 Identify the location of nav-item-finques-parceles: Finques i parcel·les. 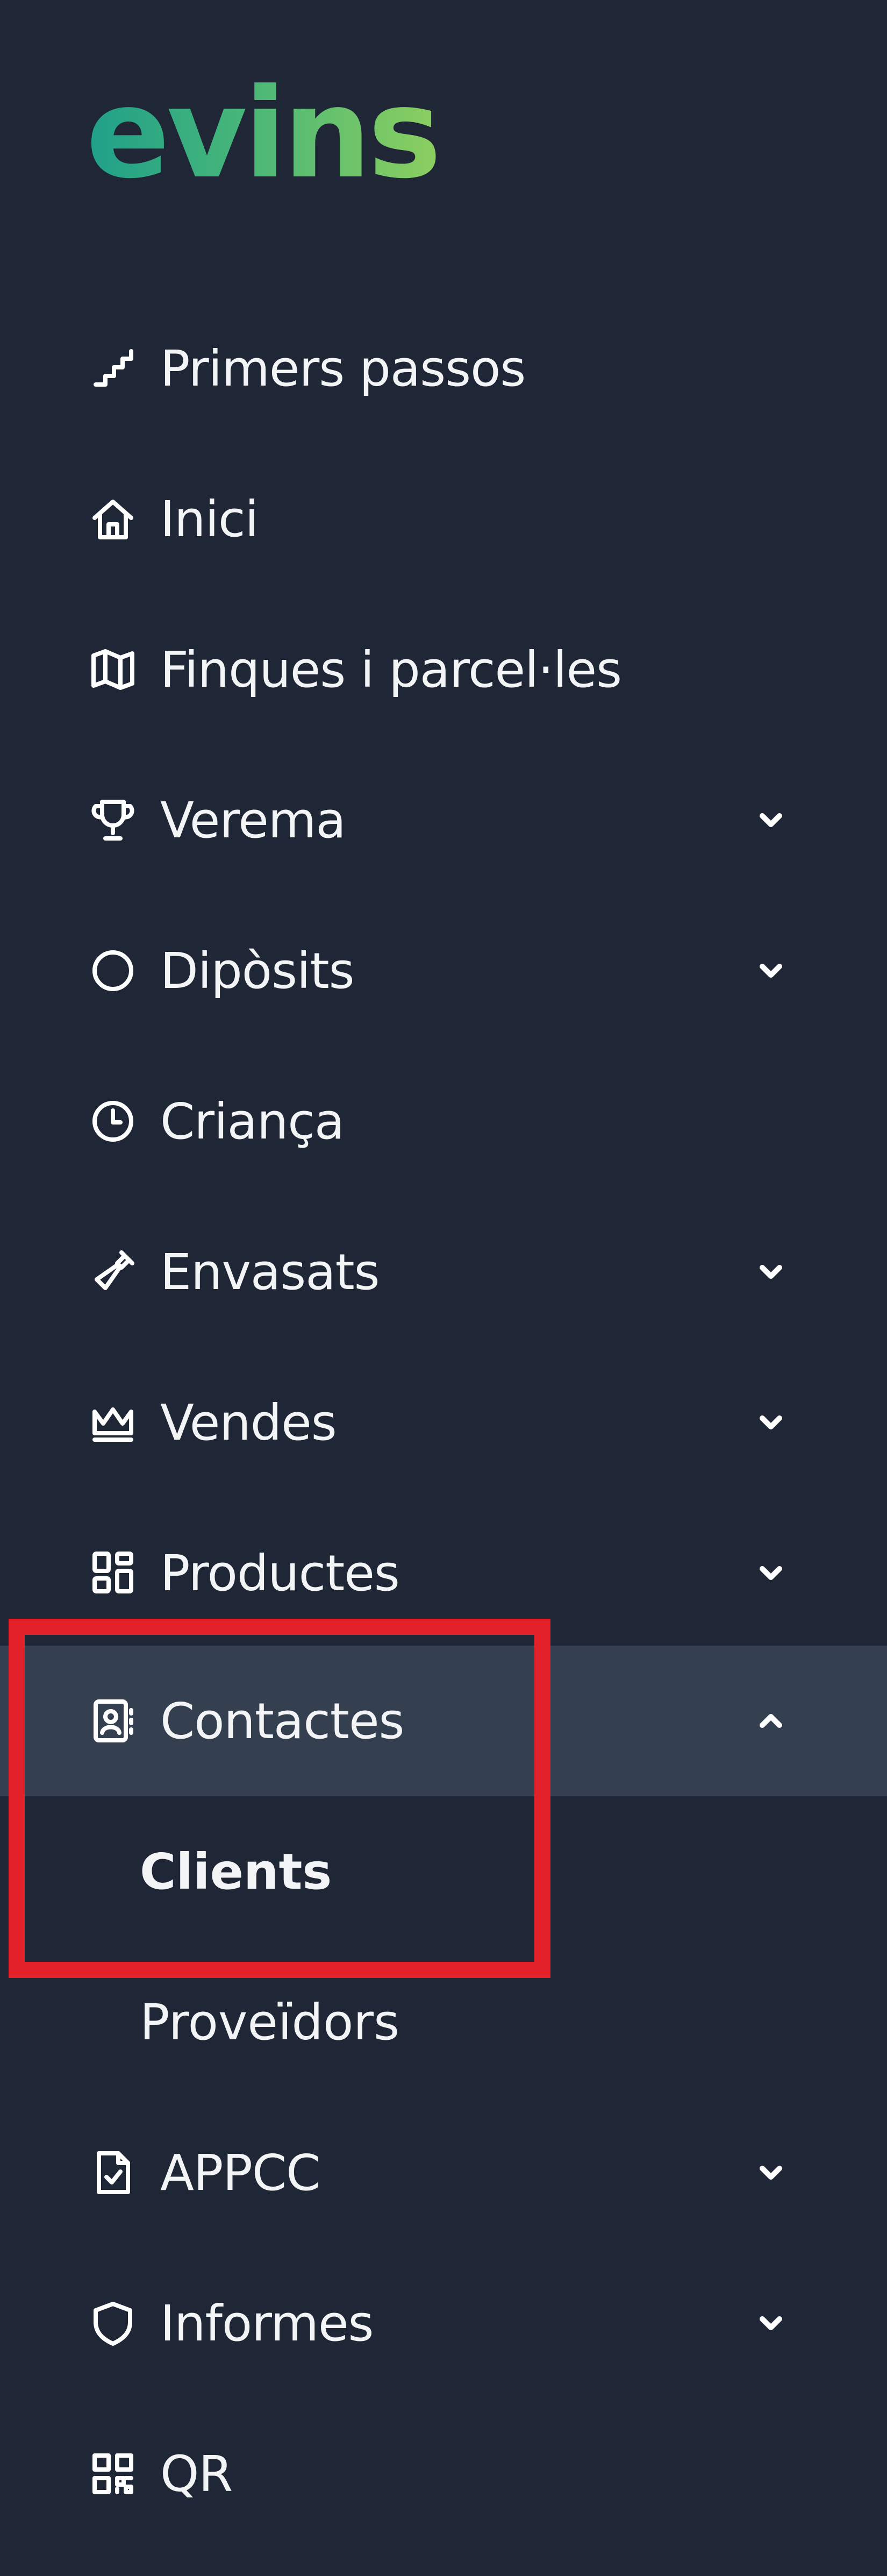
(443, 669).